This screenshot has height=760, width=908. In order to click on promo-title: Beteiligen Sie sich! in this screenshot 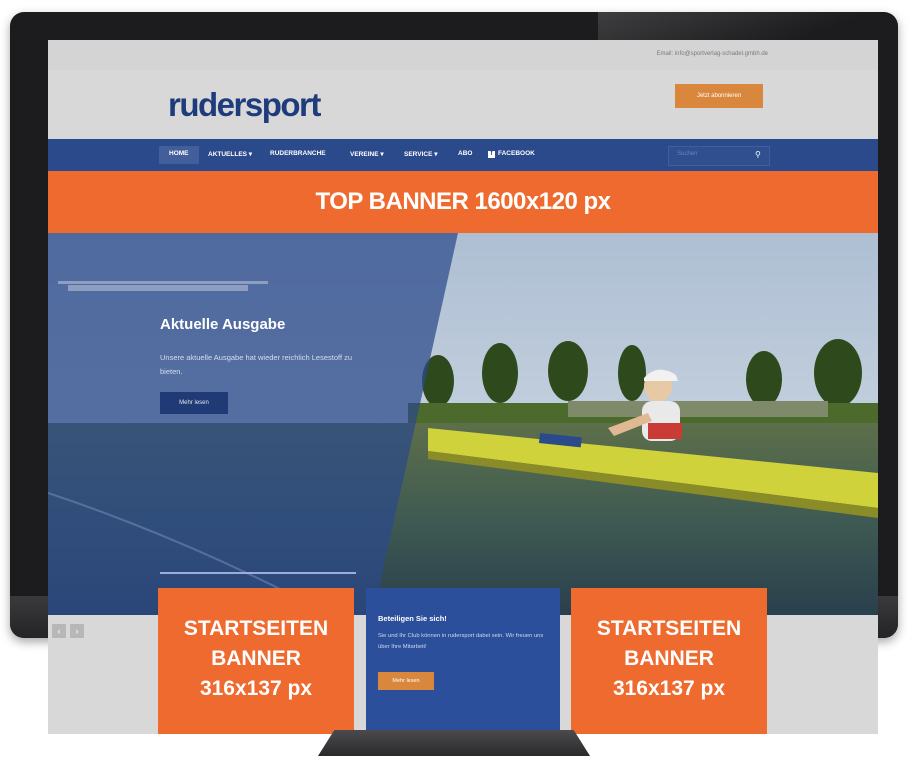, I will do `click(412, 618)`.